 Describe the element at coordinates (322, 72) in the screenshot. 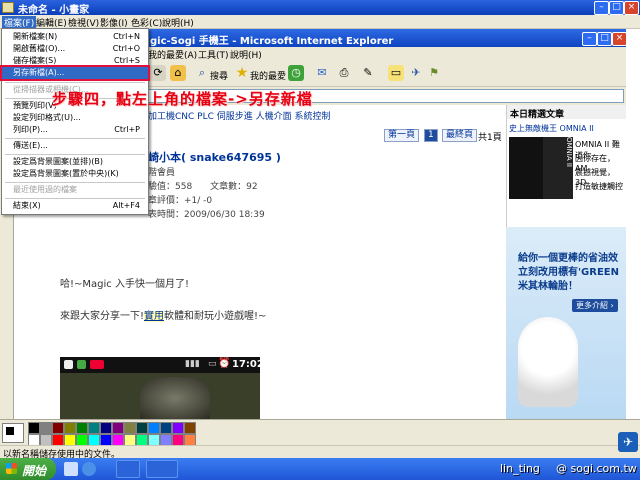

I see `mail-icon: ✉` at that location.